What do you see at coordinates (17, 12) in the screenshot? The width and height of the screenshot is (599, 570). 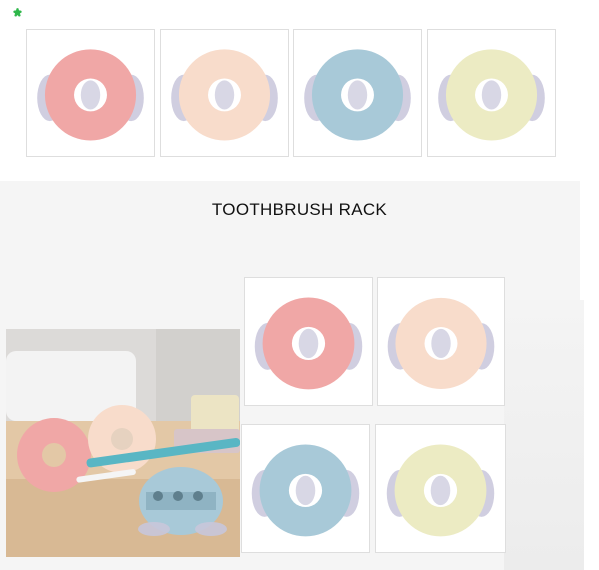 I see `green-mark-icon` at bounding box center [17, 12].